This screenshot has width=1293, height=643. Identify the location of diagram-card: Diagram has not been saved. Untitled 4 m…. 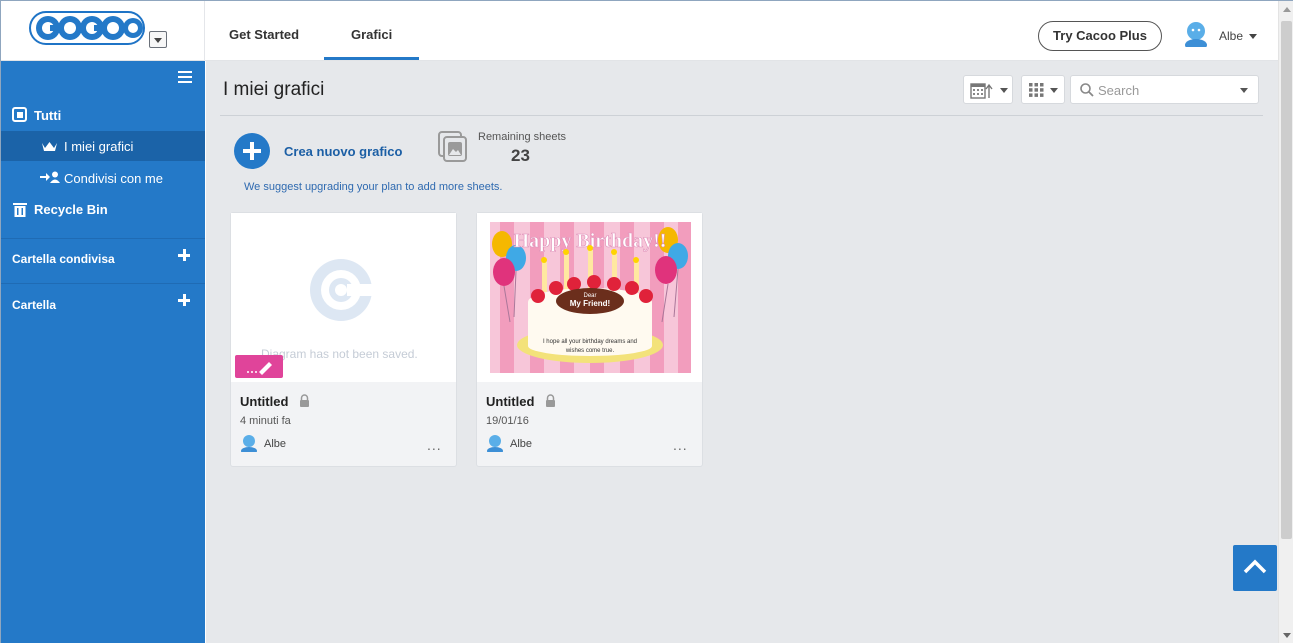
(343, 339).